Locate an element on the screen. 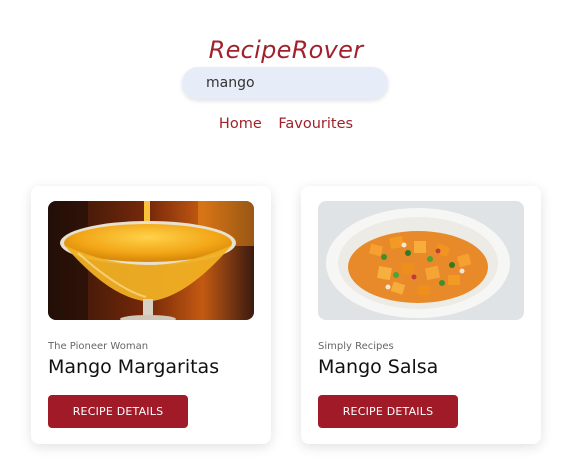  search-bar is located at coordinates (285, 83).